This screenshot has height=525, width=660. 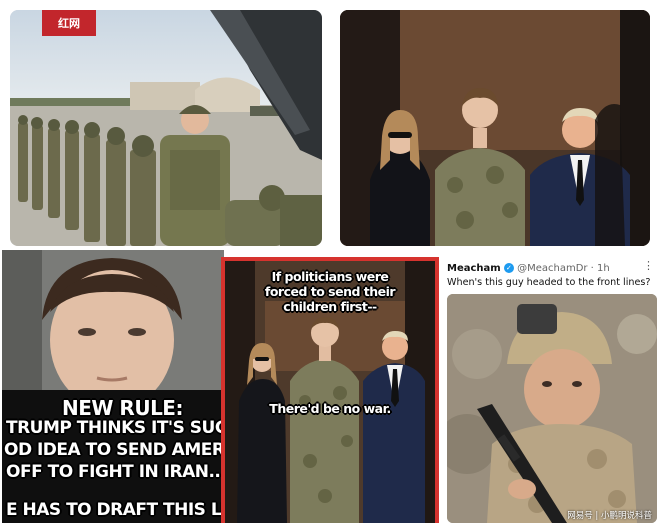 I want to click on tweet-header: Meacham ✓ @MeachamDr · 1h, so click(x=551, y=268).